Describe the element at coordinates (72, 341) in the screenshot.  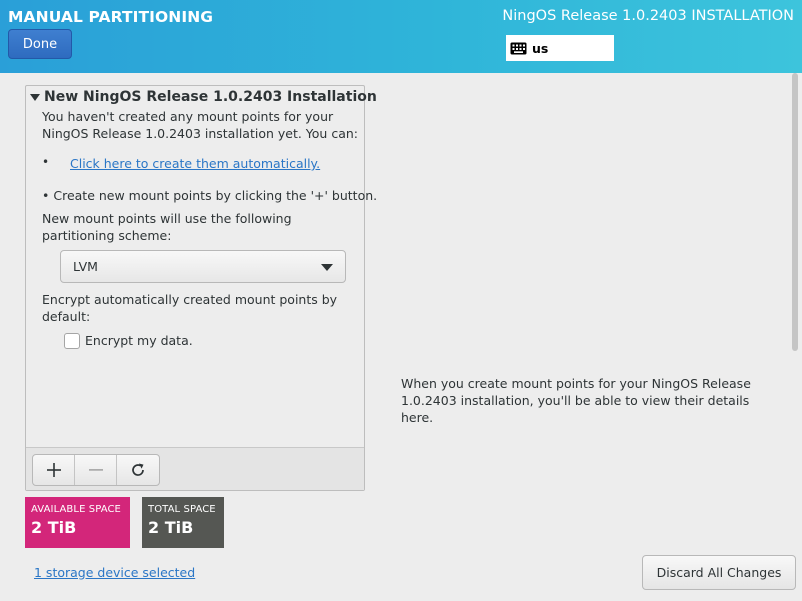
I see `encrypt-checkbox` at that location.